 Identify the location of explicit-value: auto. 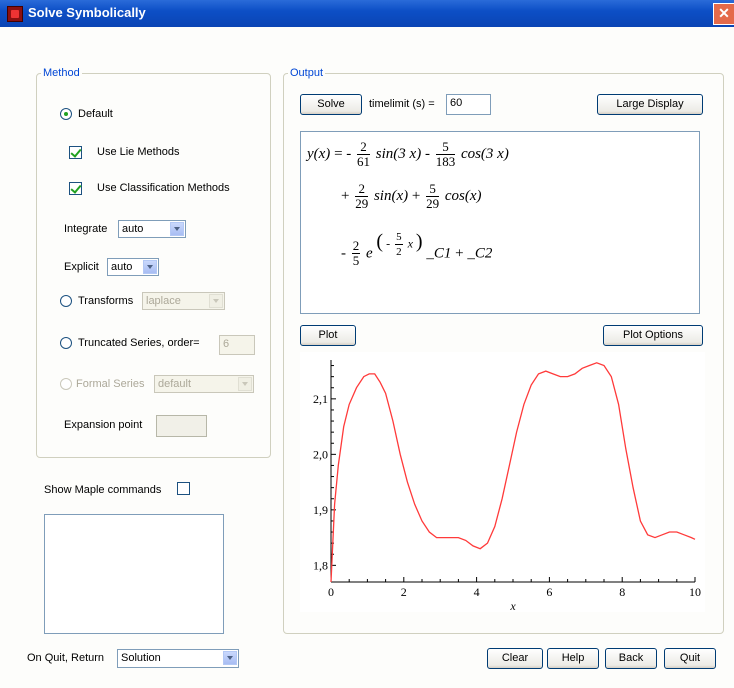
(122, 267).